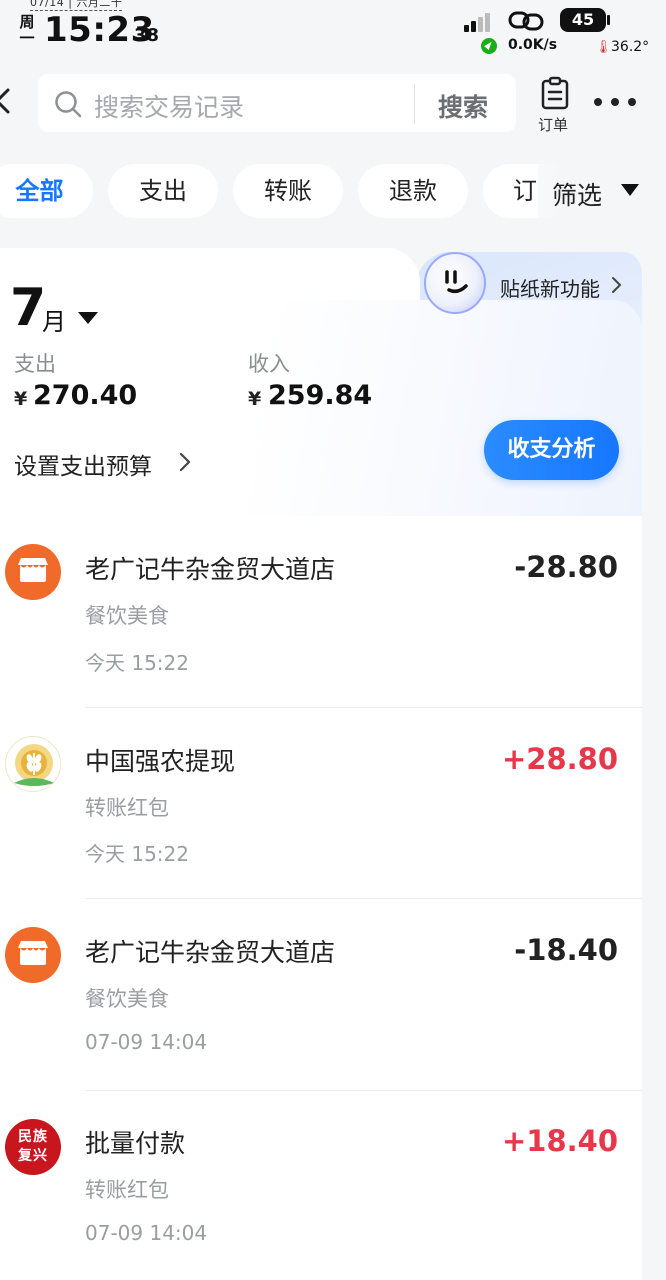 The height and width of the screenshot is (1280, 666). What do you see at coordinates (7, 101) in the screenshot?
I see `back-icon` at bounding box center [7, 101].